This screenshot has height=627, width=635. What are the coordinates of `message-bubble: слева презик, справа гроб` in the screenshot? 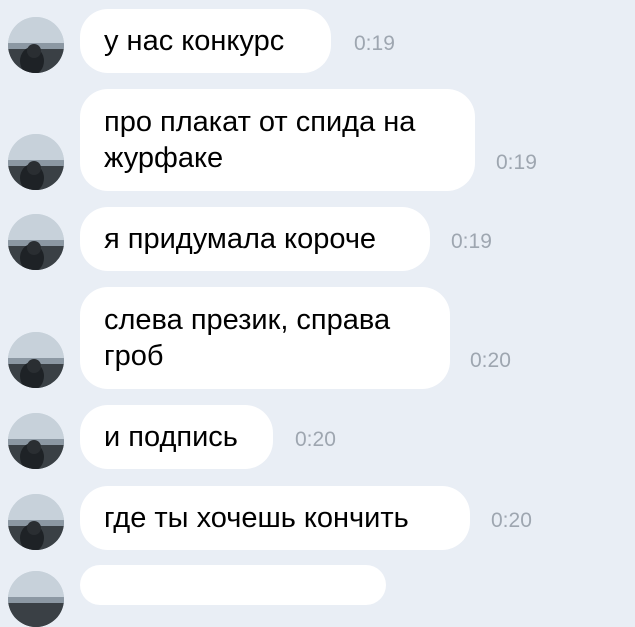 It's located at (265, 338).